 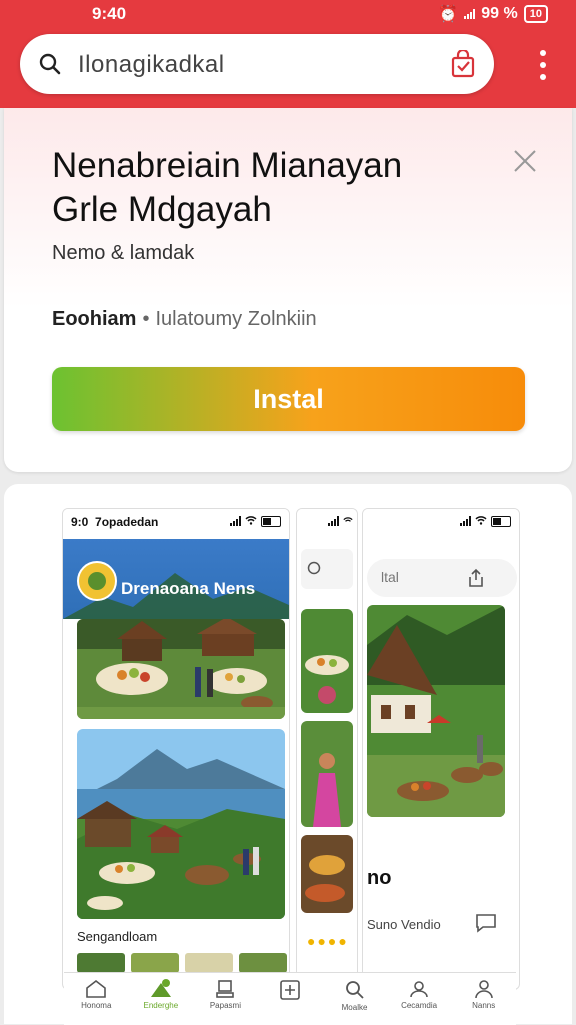 What do you see at coordinates (448, 14) in the screenshot?
I see `alarm-icon: ⏰` at bounding box center [448, 14].